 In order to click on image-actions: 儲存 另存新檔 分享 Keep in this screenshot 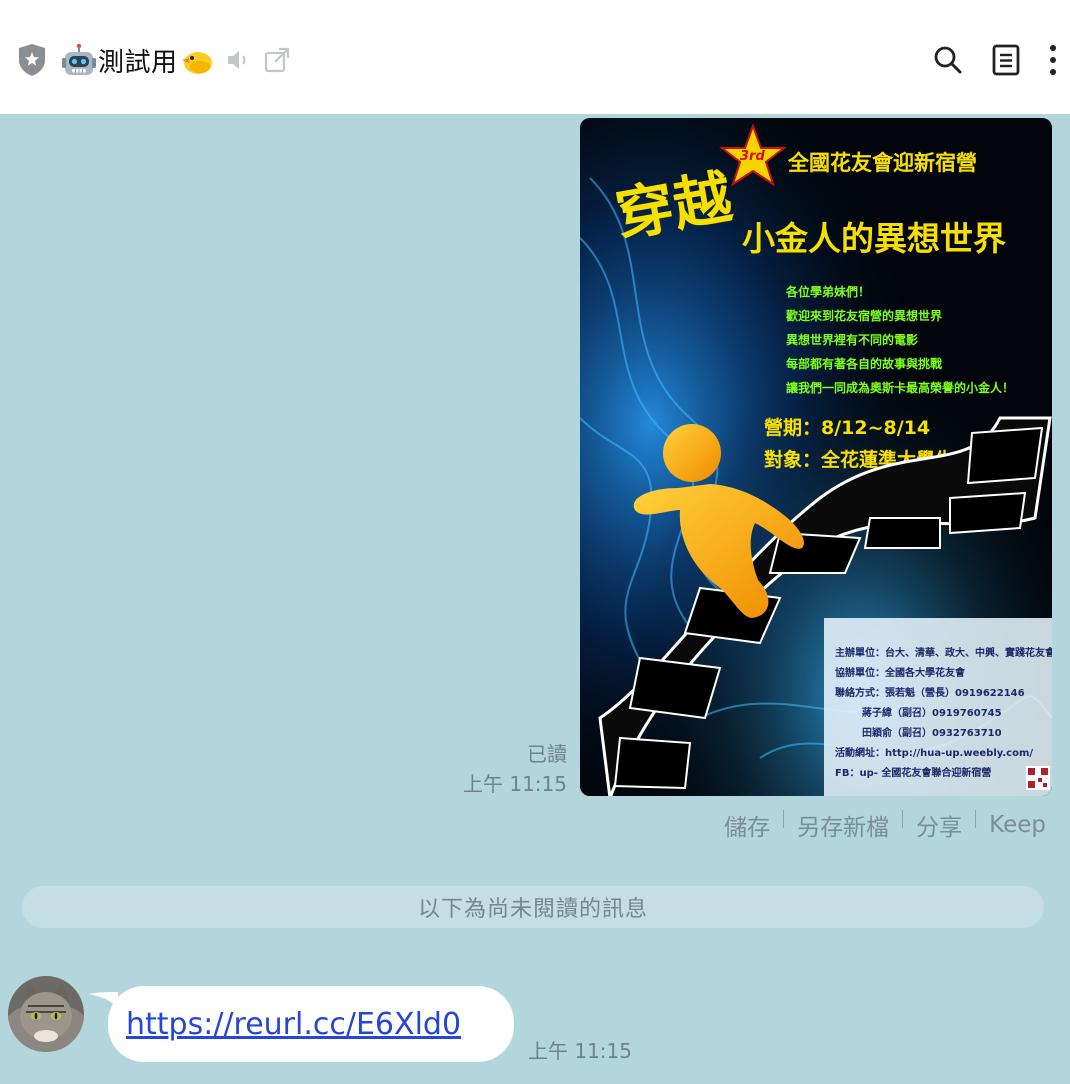, I will do `click(885, 825)`.